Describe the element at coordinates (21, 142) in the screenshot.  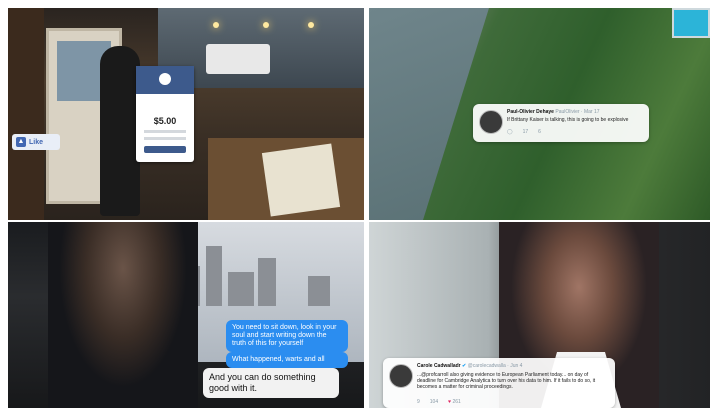
I see `thumbs-up-icon: ▲` at that location.